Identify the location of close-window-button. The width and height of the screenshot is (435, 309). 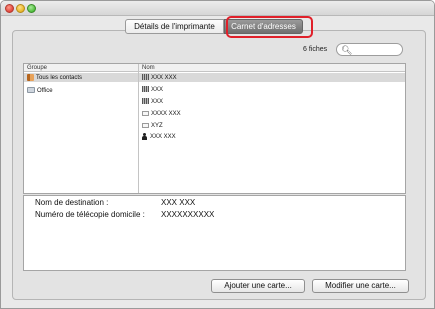
(9, 8).